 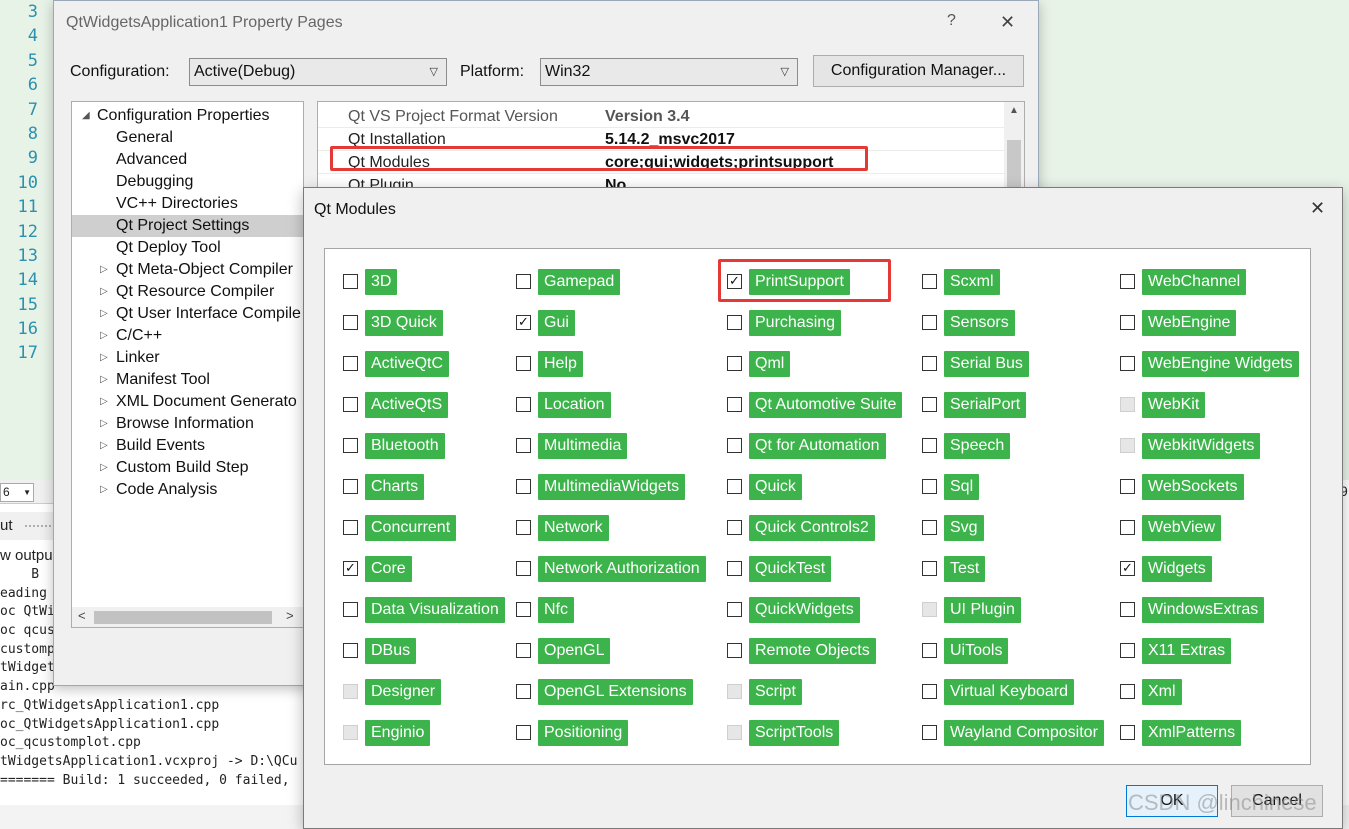 What do you see at coordinates (615, 692) in the screenshot?
I see `module-label: OpenGL Extensions` at bounding box center [615, 692].